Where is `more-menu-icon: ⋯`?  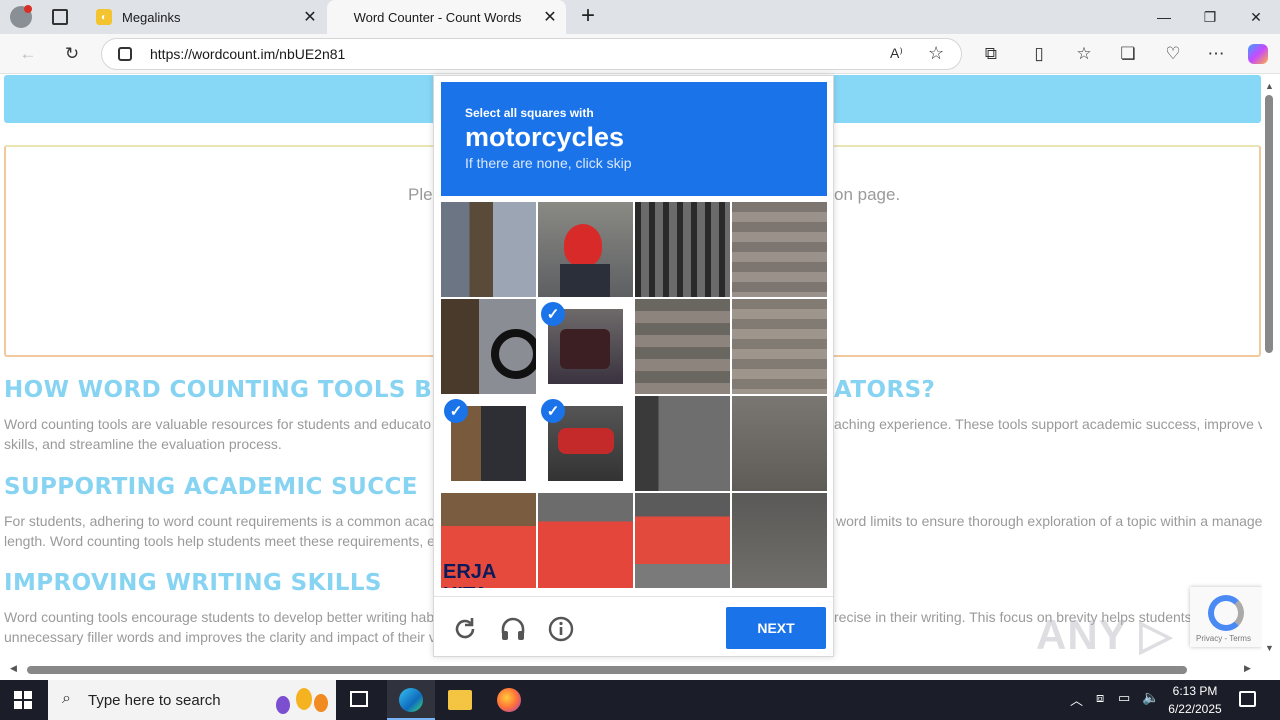
more-menu-icon: ⋯ is located at coordinates (1216, 54).